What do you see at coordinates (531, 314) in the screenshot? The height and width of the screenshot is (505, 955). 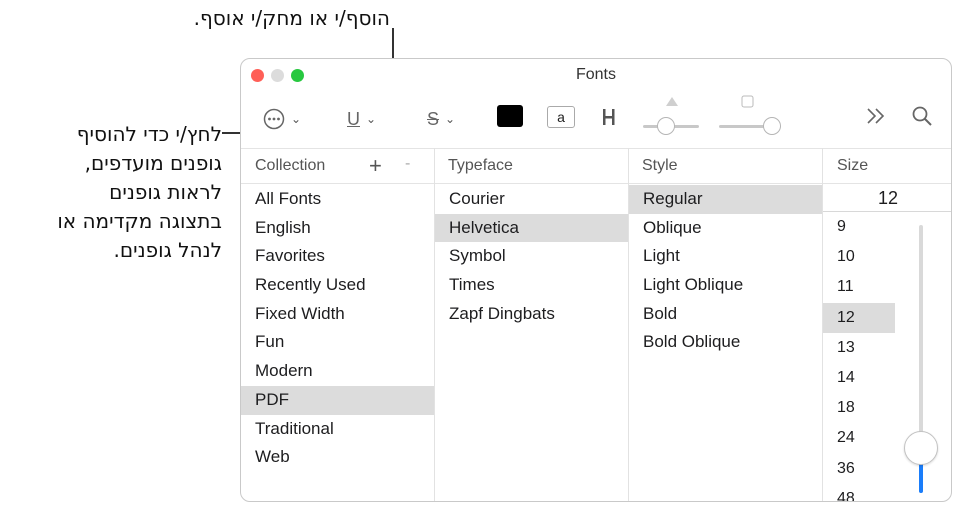 I see `list-item: Zapf Dingbats` at bounding box center [531, 314].